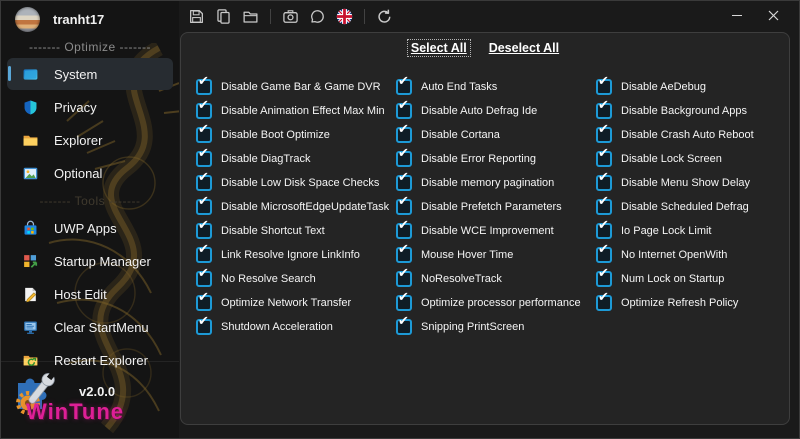  What do you see at coordinates (296, 326) in the screenshot?
I see `checkbox-item: Shutdown Acceleration` at bounding box center [296, 326].